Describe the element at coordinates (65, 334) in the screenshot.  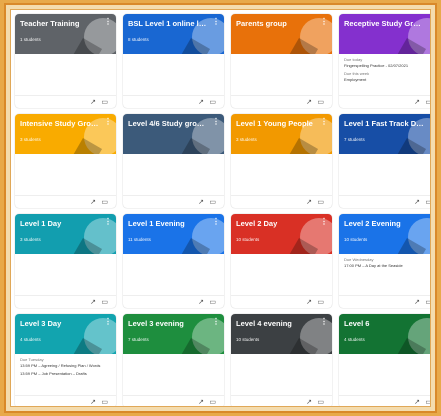
I see `class-banner: Level 3 Day 4 students ⋮` at that location.